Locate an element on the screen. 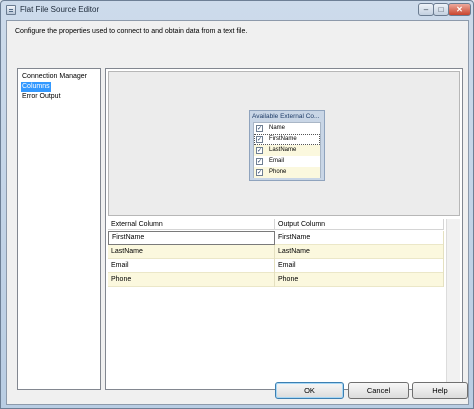  grid-header: External Column Output Column is located at coordinates (276, 224).